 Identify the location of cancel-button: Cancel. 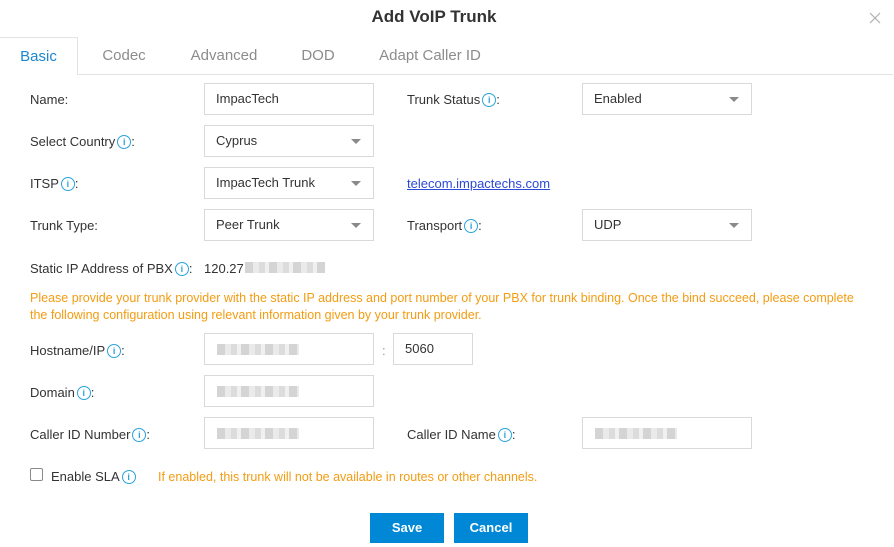
(491, 528).